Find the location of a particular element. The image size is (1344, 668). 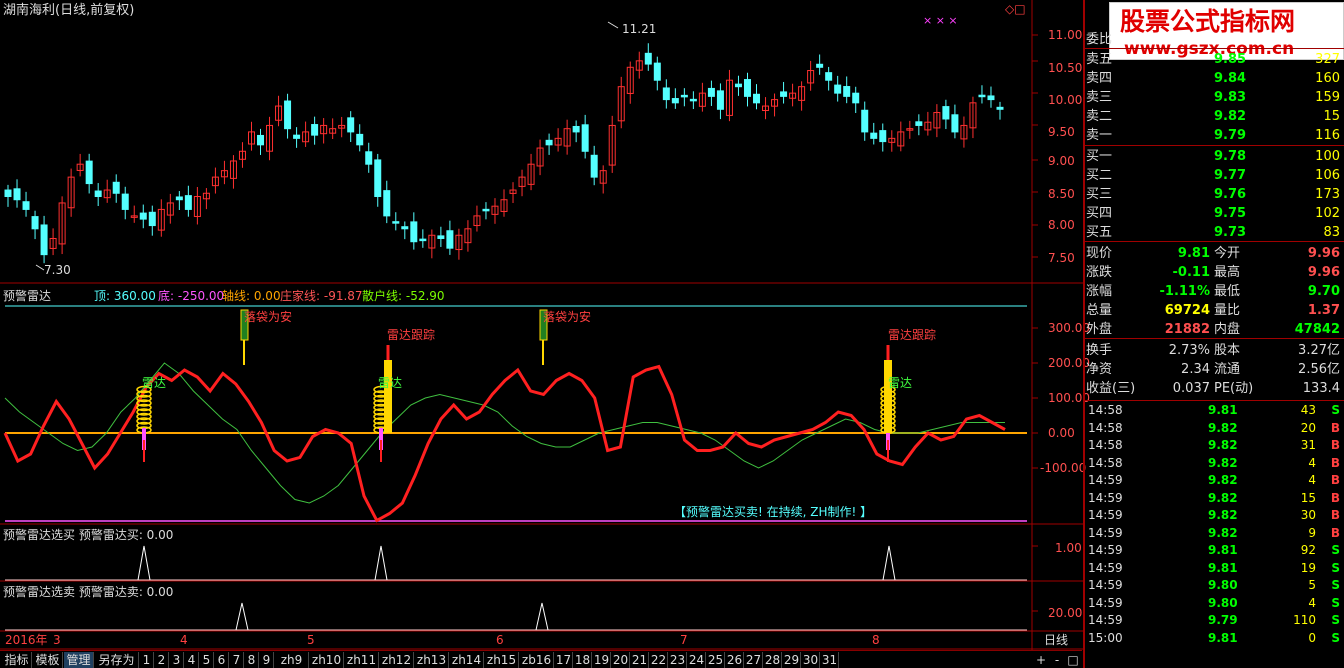

tab-21: 21 is located at coordinates (640, 660).